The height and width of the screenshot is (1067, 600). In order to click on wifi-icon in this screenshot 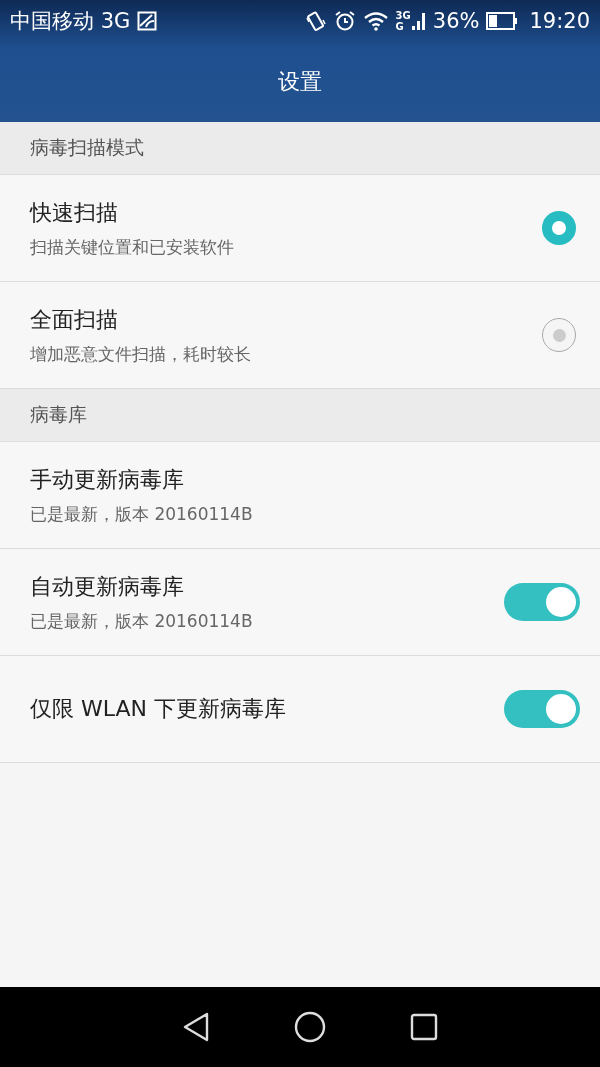, I will do `click(375, 21)`.